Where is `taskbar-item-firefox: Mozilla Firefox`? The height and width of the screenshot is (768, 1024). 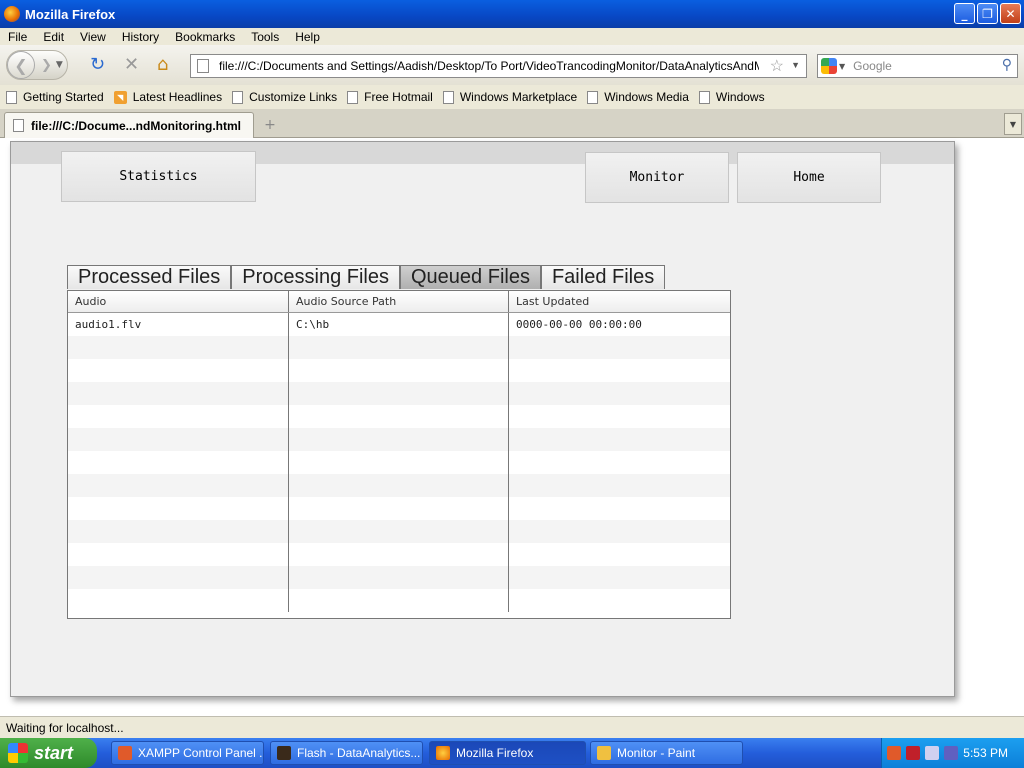 taskbar-item-firefox: Mozilla Firefox is located at coordinates (507, 753).